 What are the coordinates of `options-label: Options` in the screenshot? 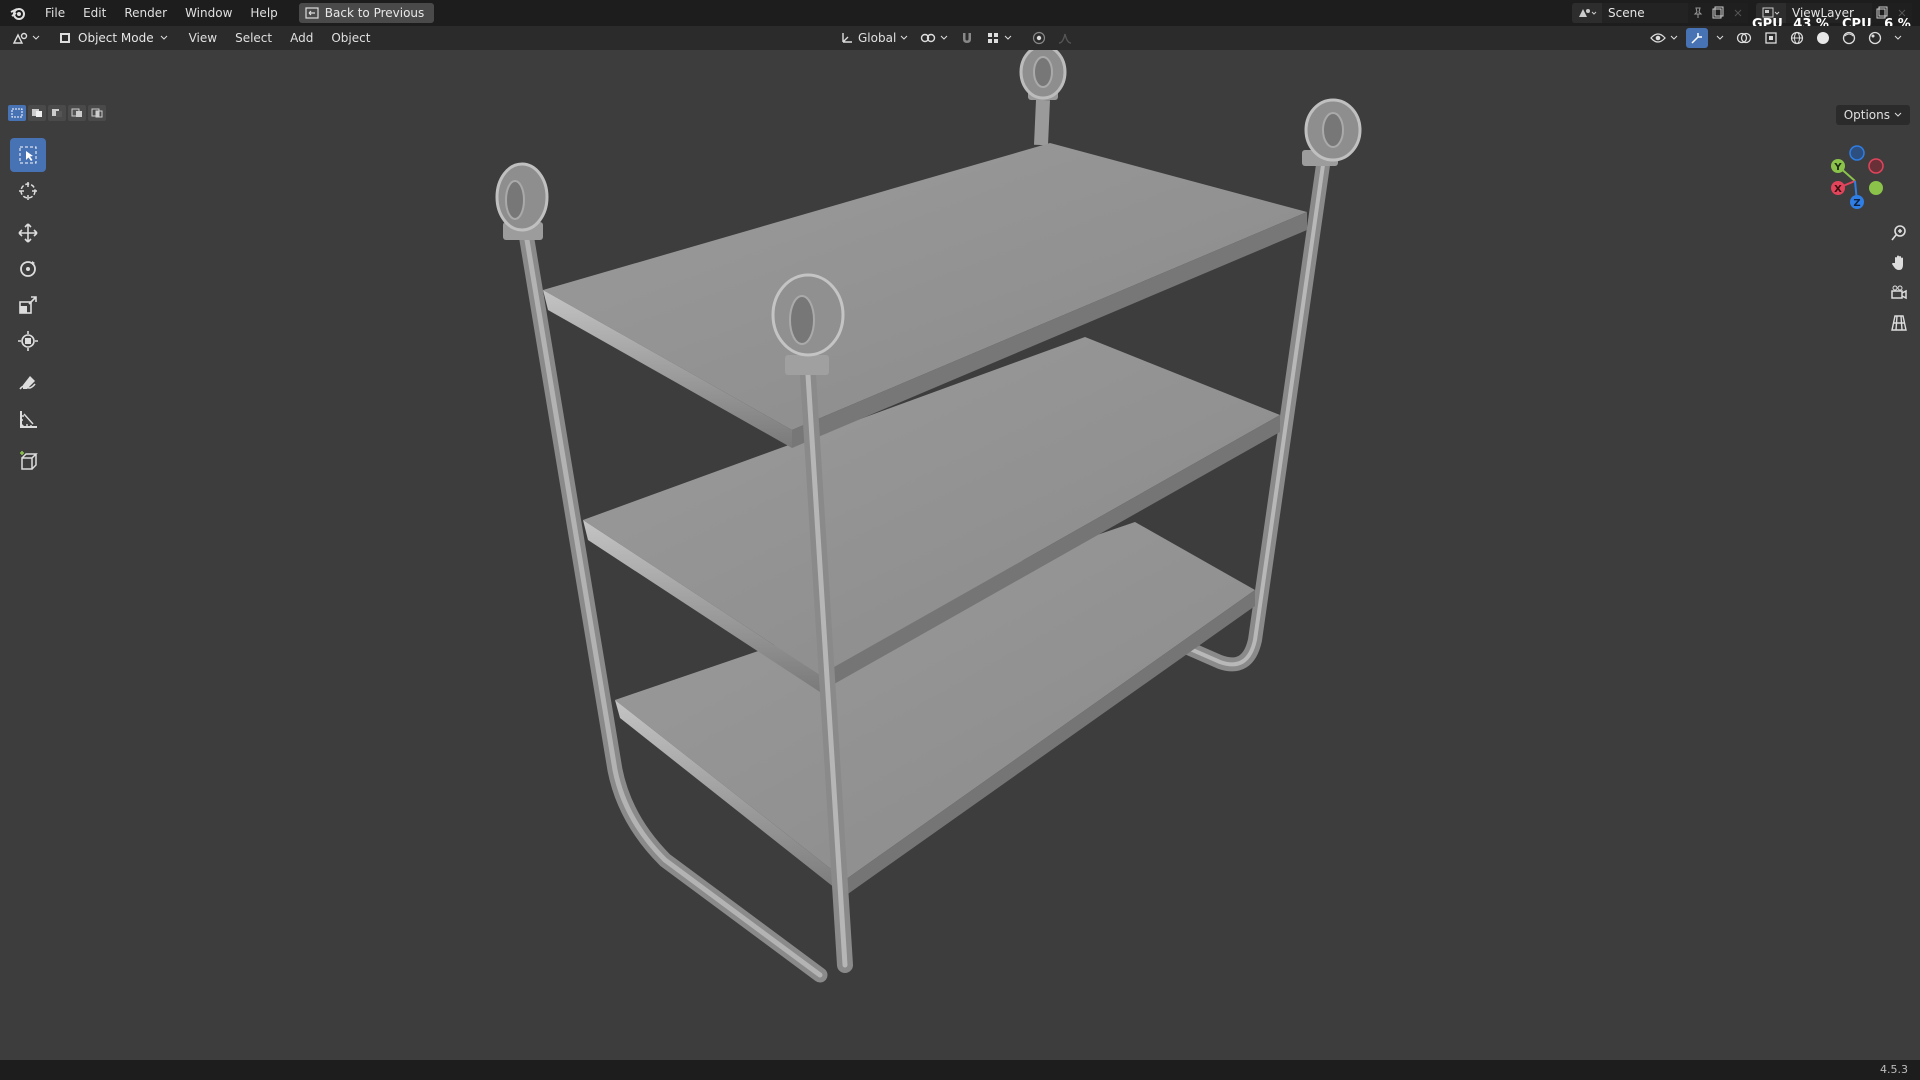 It's located at (1866, 115).